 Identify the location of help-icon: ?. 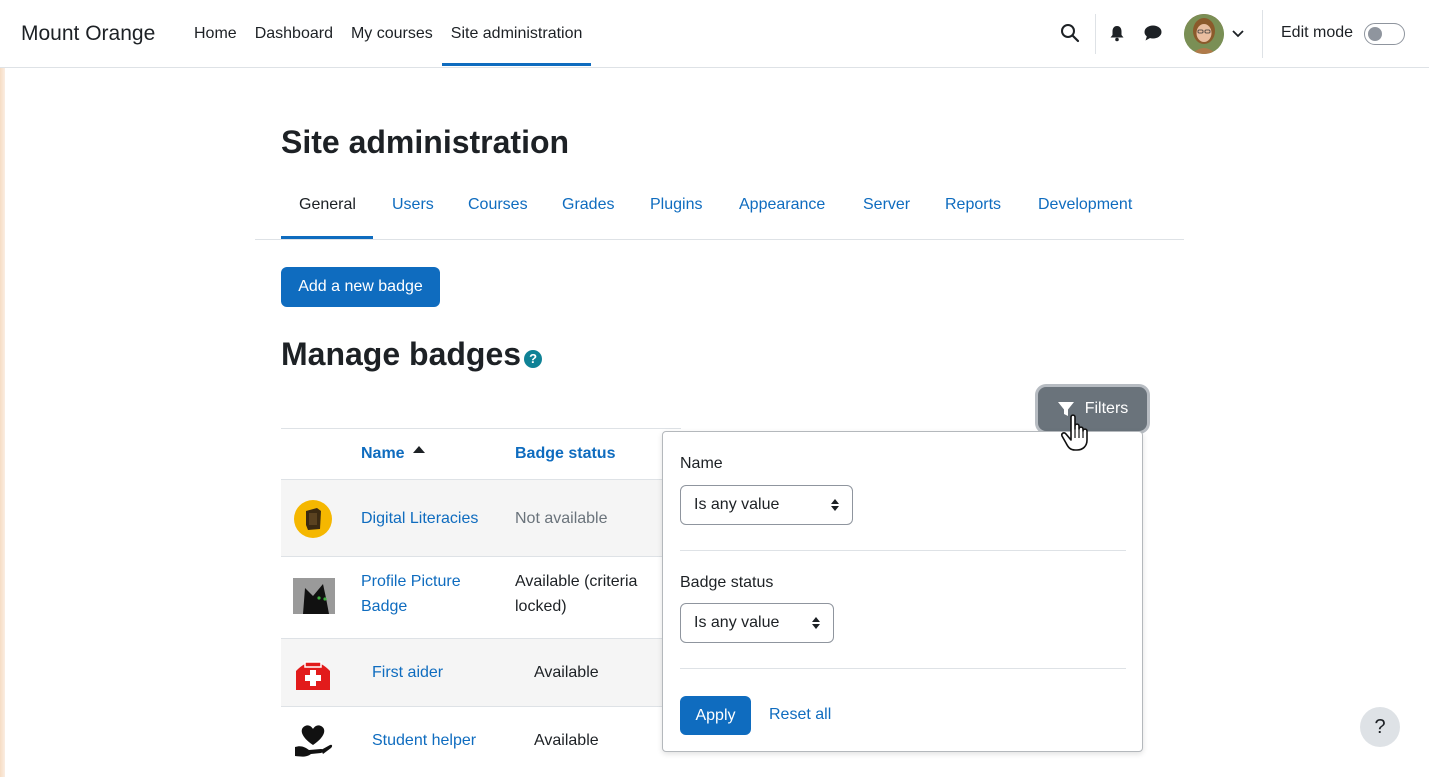
(533, 358).